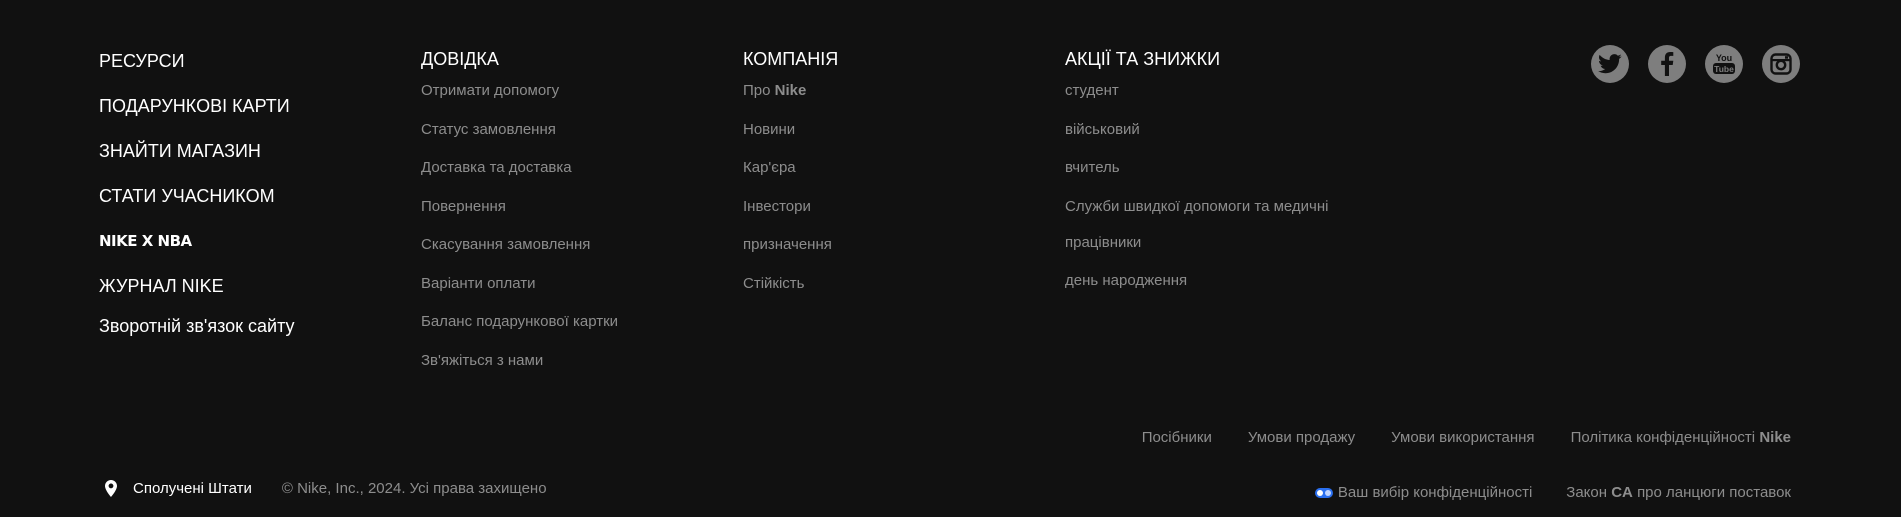  Describe the element at coordinates (197, 207) in the screenshot. I see `become-member-link: СТАТИ УЧАСНИКОМ` at that location.